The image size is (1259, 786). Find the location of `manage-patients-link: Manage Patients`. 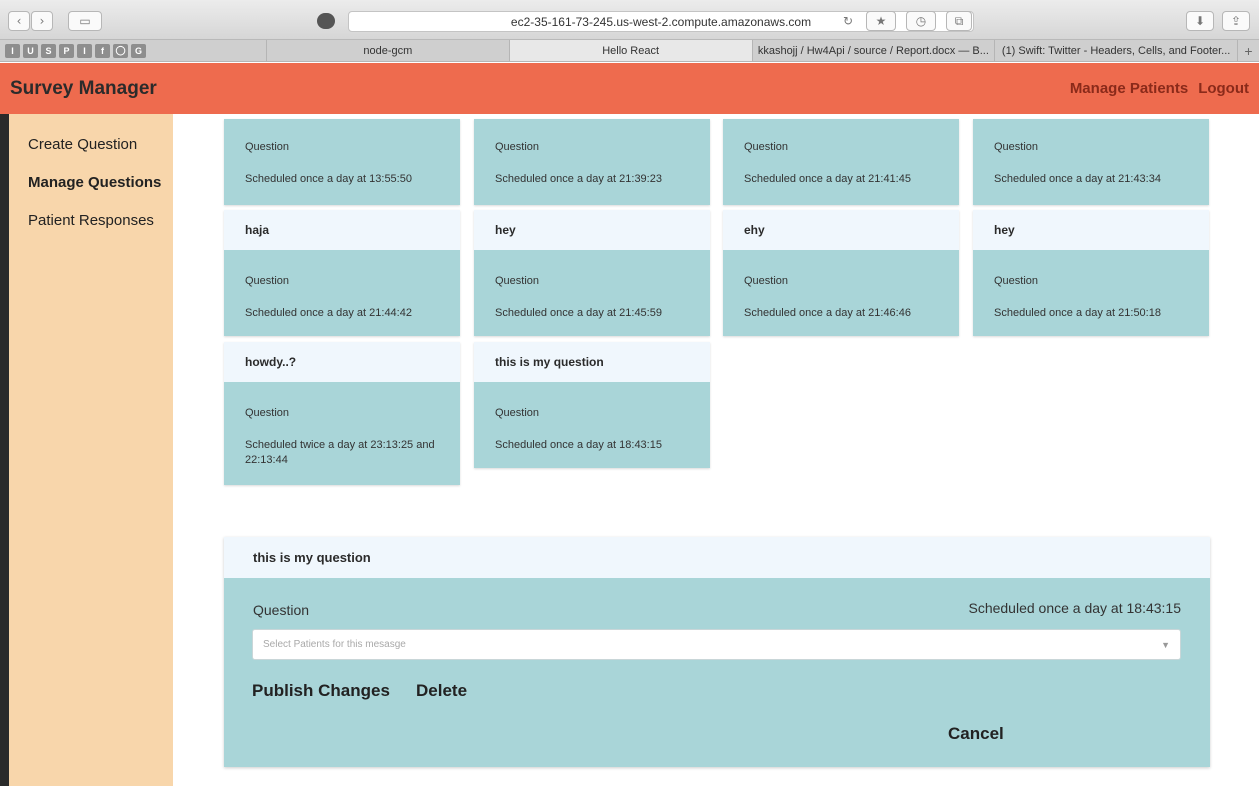

manage-patients-link: Manage Patients is located at coordinates (1129, 88).